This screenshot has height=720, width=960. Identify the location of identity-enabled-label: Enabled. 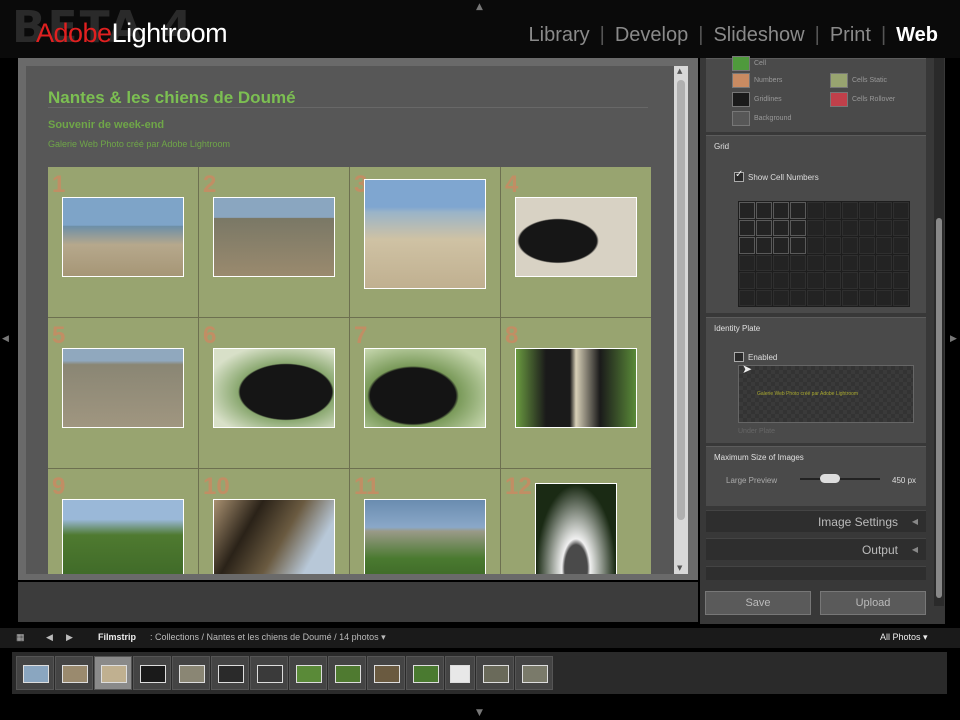
(763, 357).